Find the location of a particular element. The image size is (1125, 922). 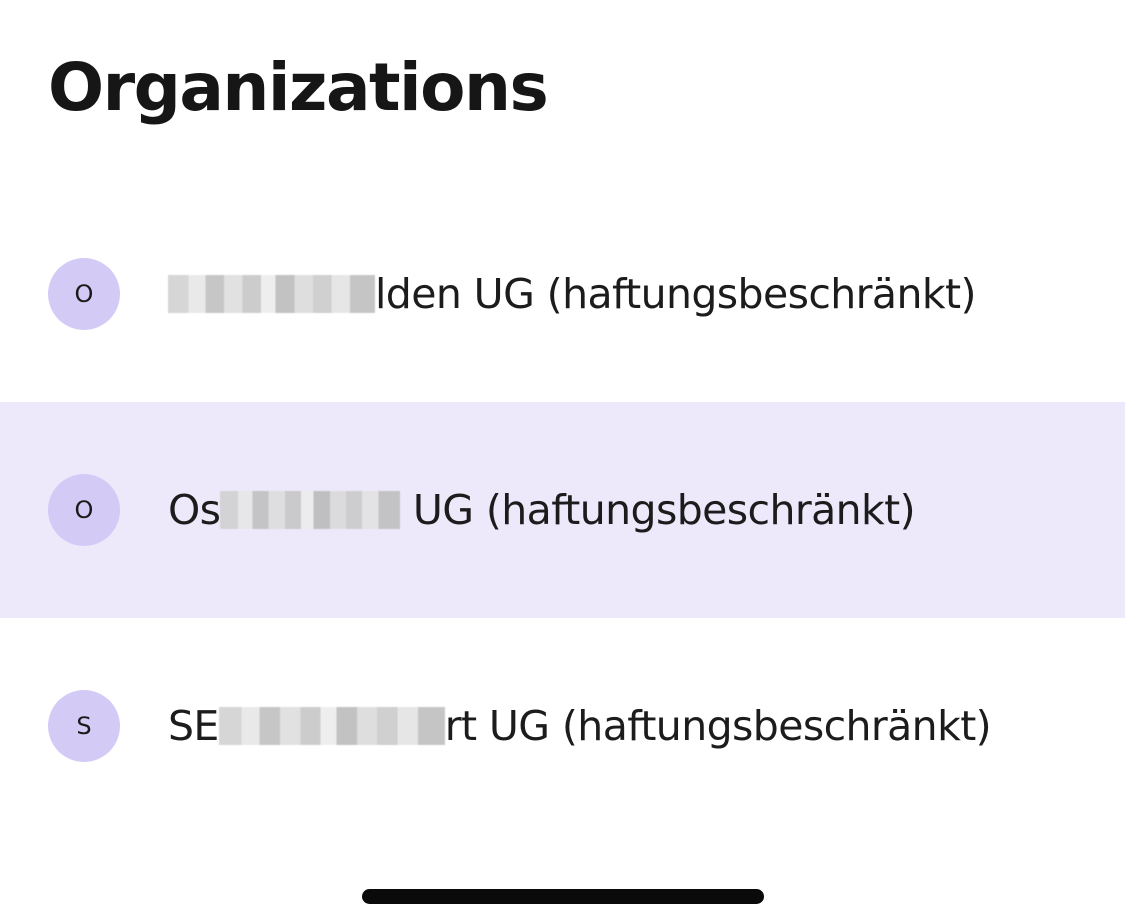

organization-avatar: S is located at coordinates (84, 726).